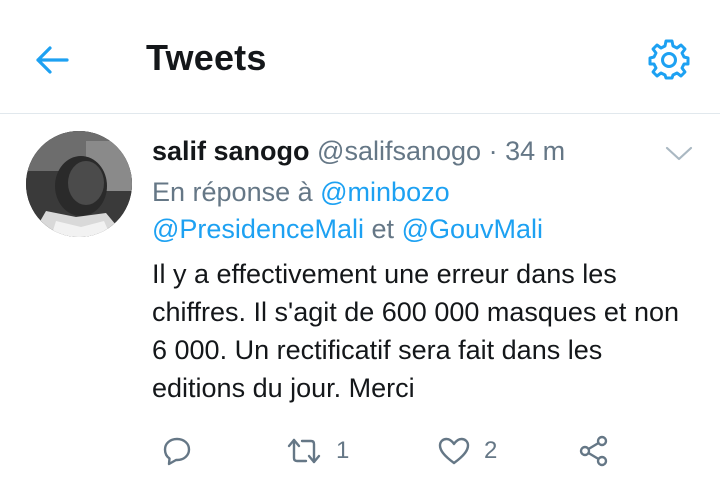  I want to click on back-button, so click(52, 60).